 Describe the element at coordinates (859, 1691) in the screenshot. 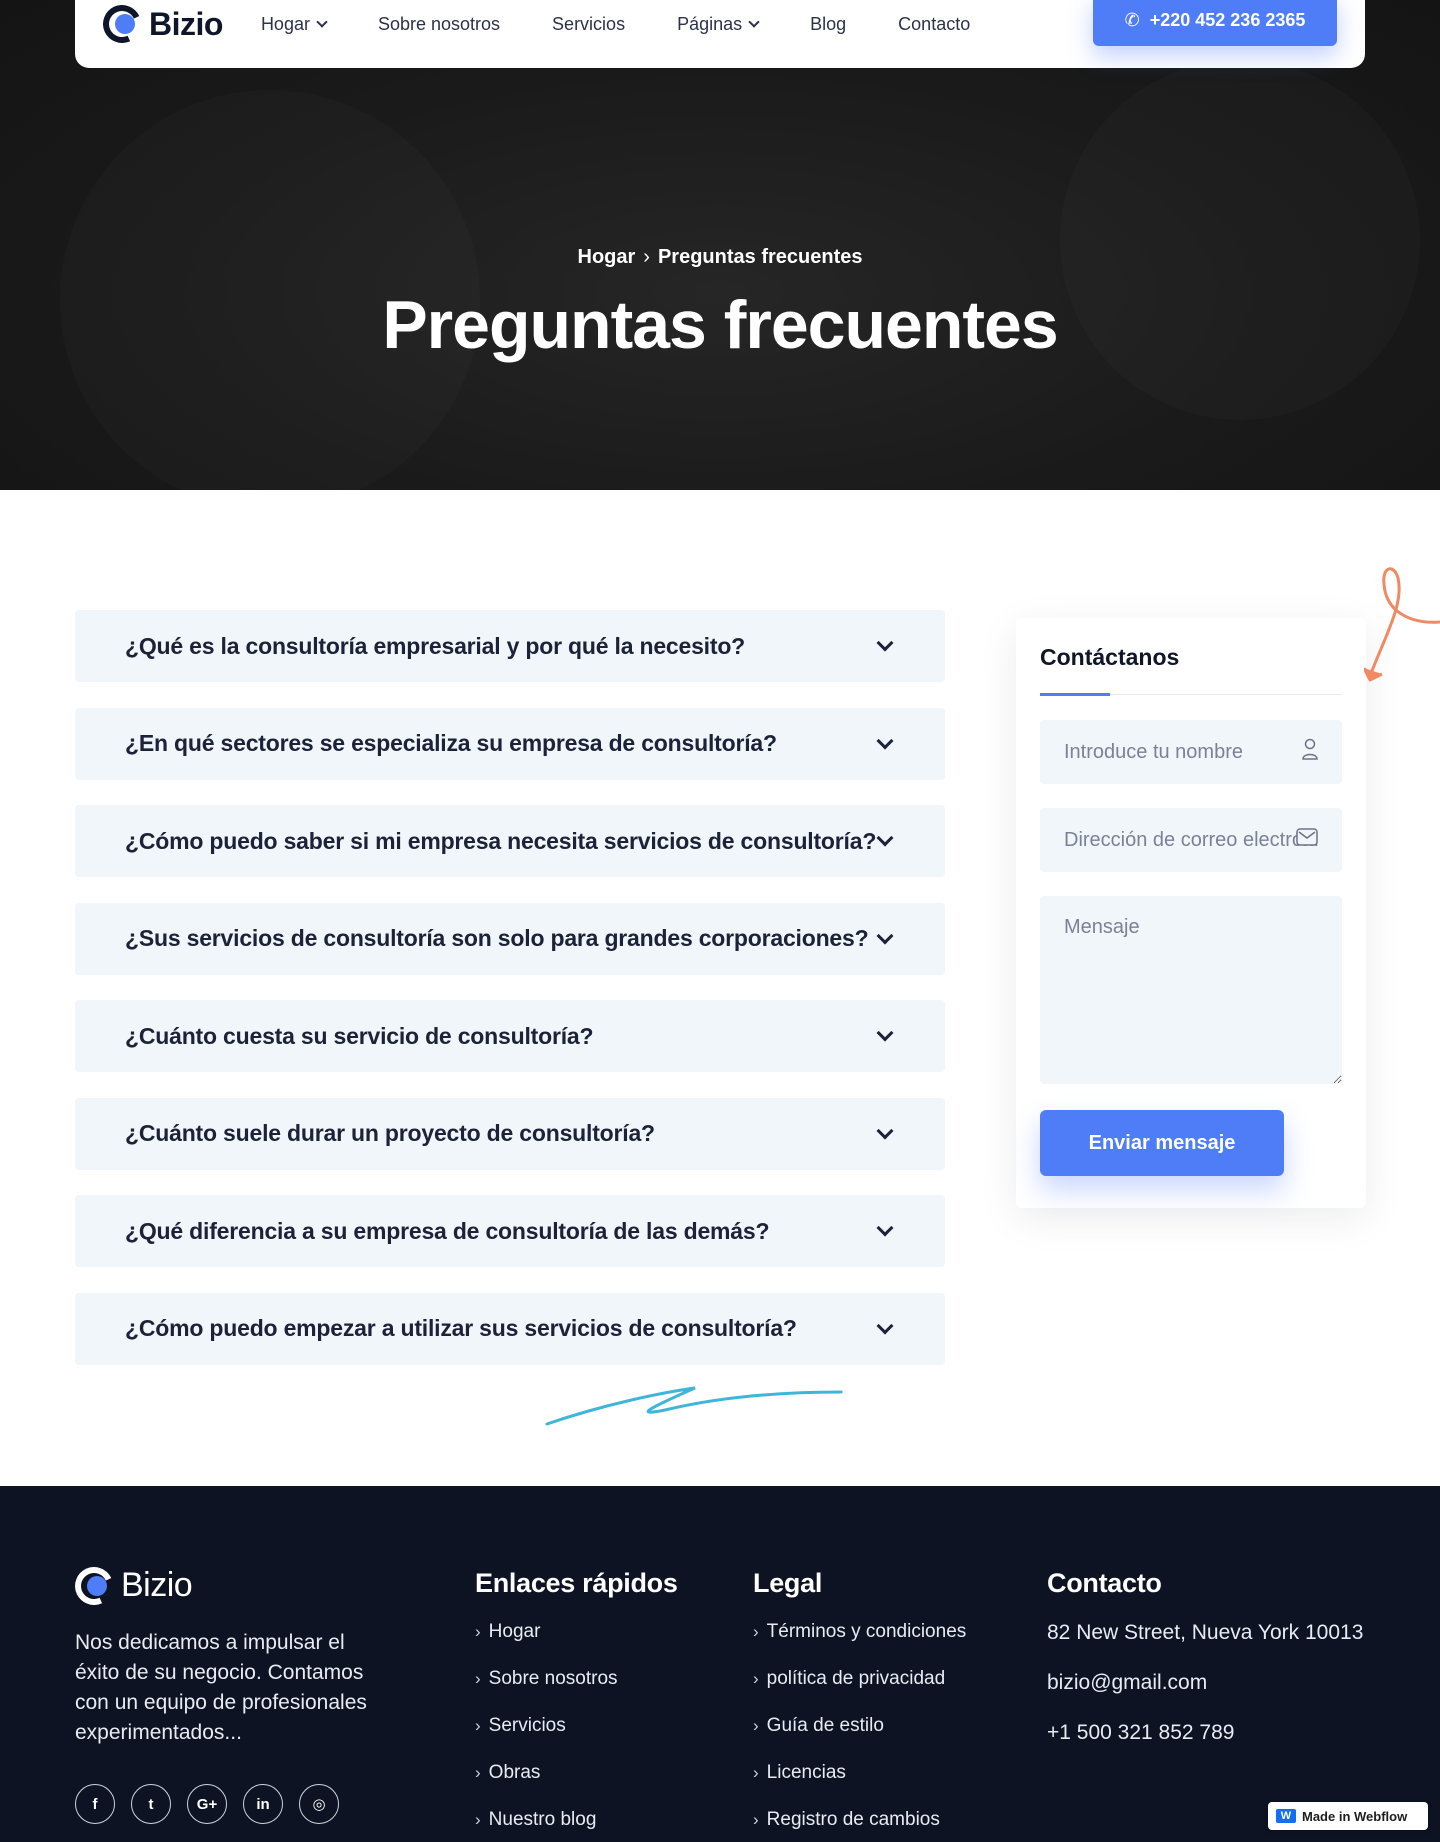

I see `legal-link: › política de privacidad` at that location.